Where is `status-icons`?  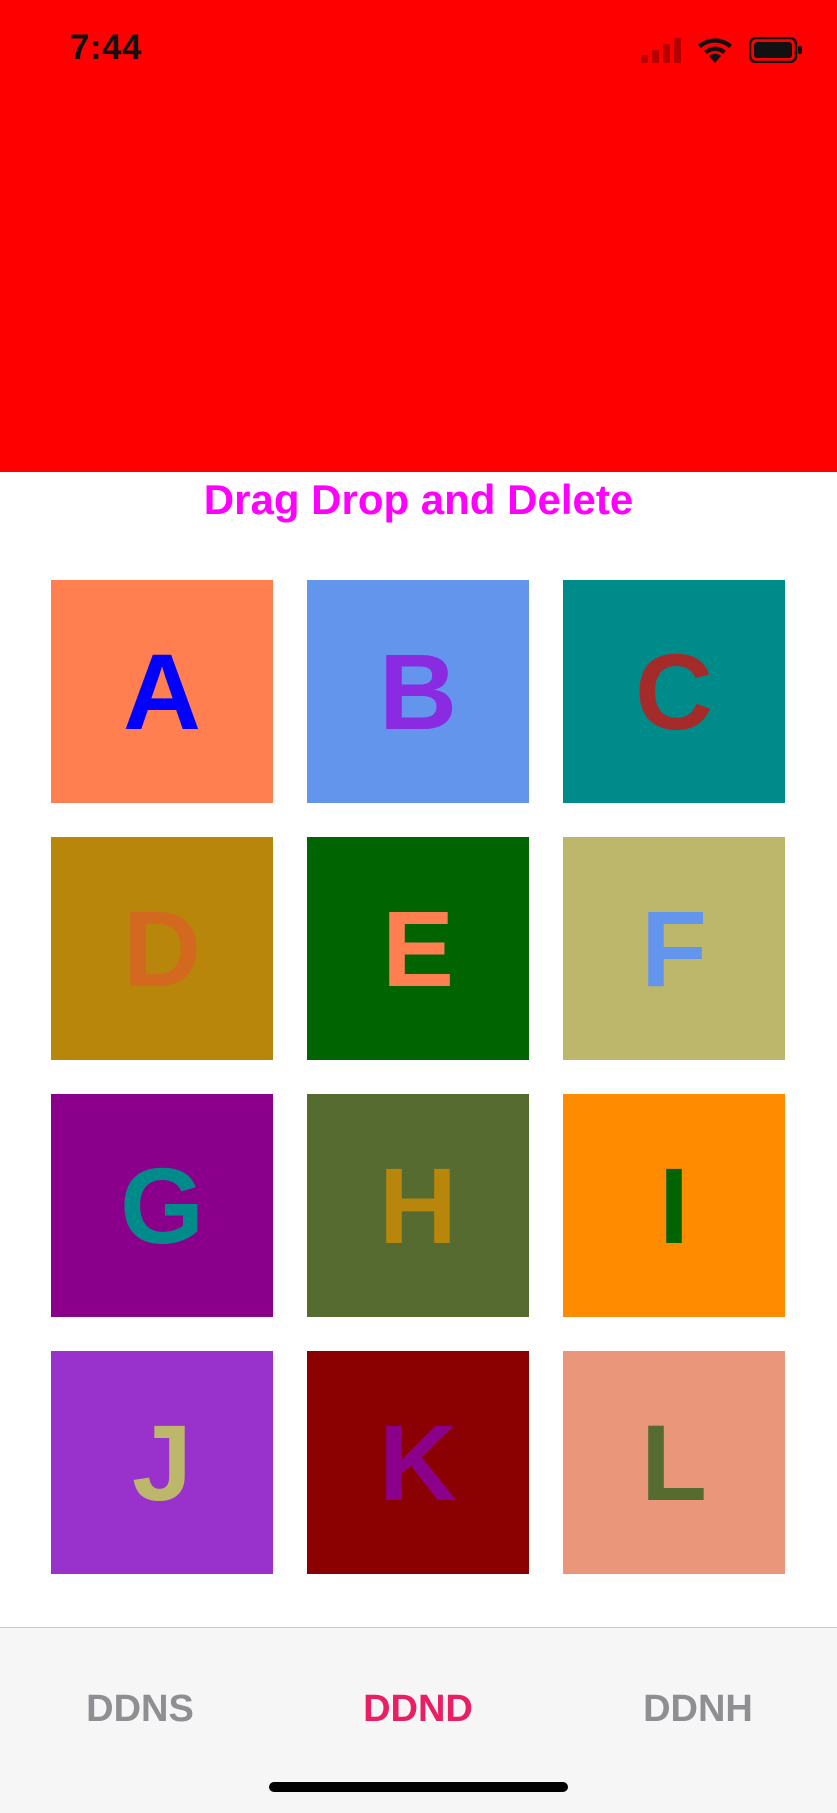 status-icons is located at coordinates (722, 50).